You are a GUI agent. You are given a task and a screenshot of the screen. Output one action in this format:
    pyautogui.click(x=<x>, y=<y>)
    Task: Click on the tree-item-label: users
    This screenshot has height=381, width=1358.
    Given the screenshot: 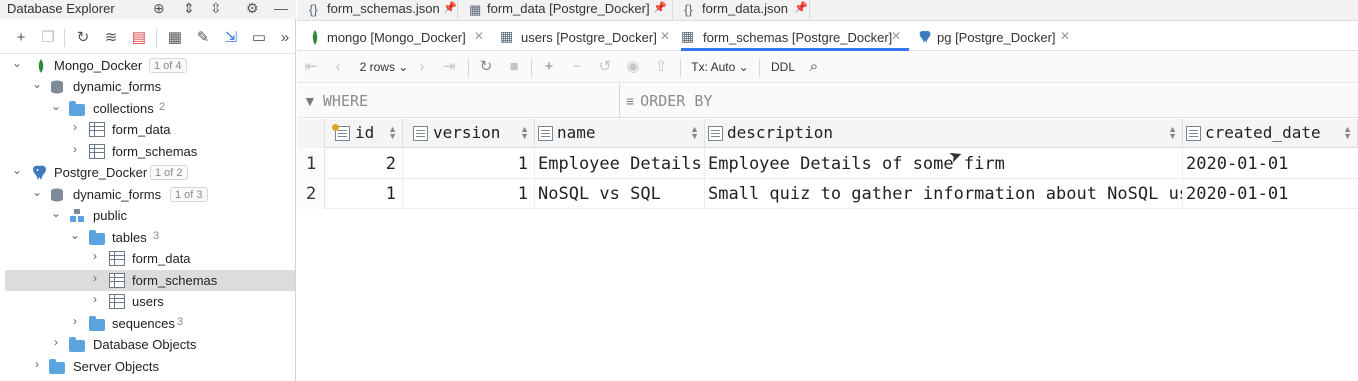 What is the action you would take?
    pyautogui.click(x=148, y=301)
    